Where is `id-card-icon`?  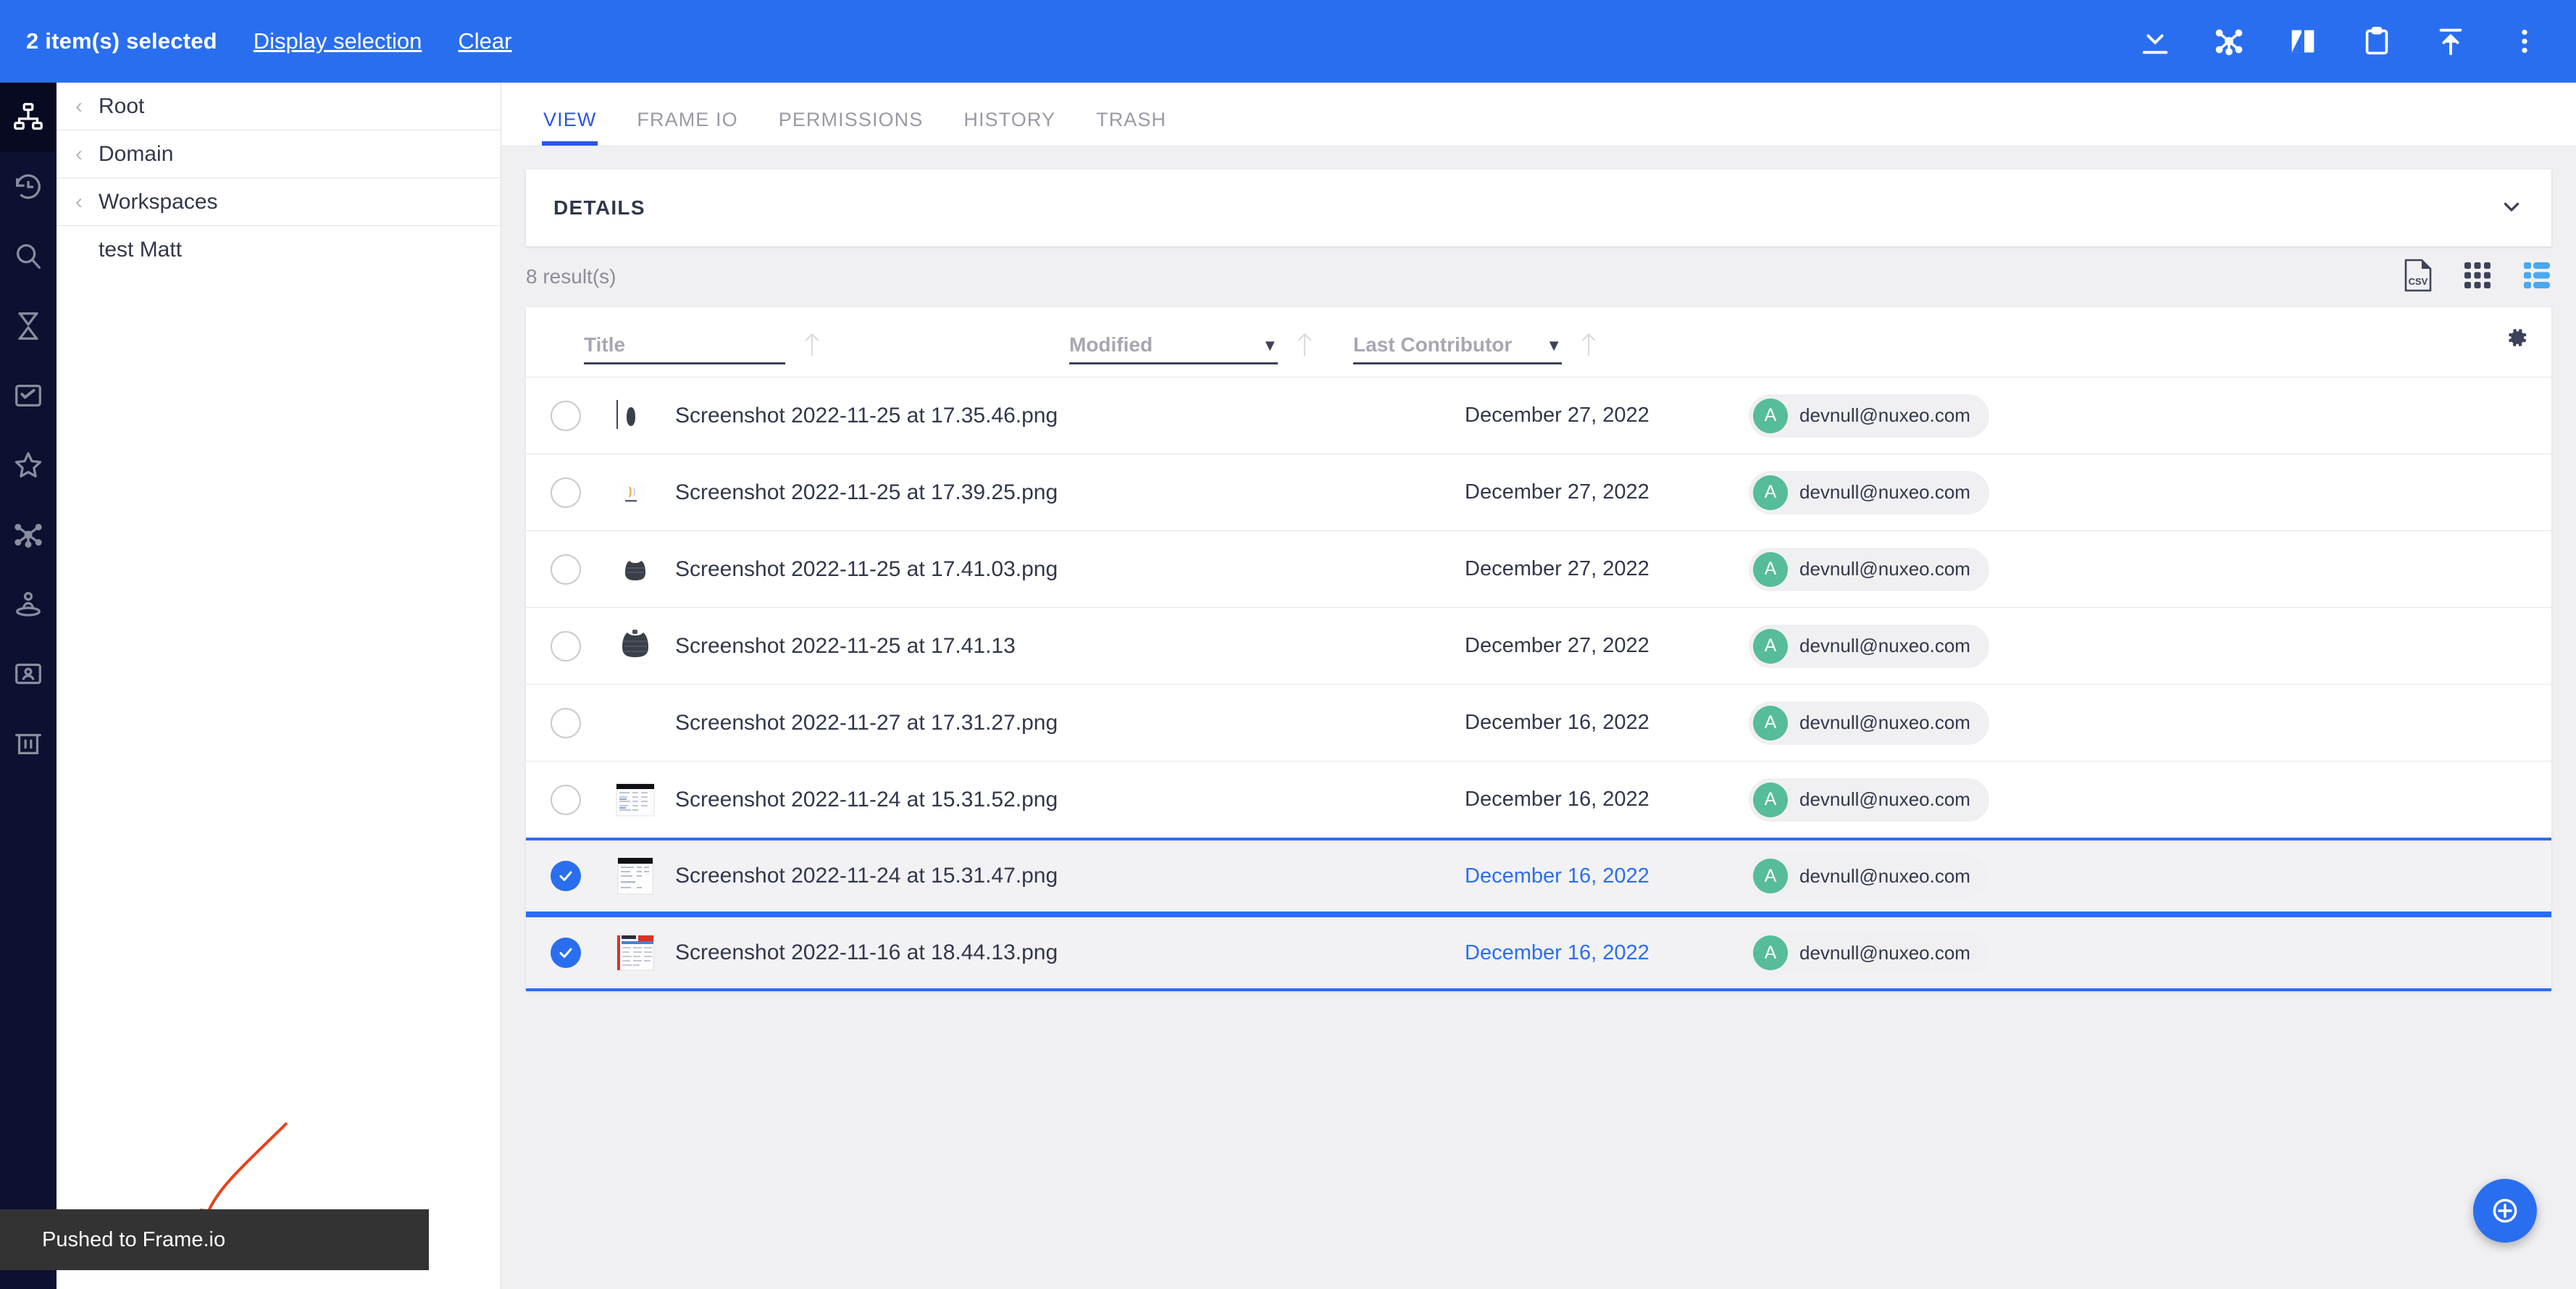
id-card-icon is located at coordinates (28, 674).